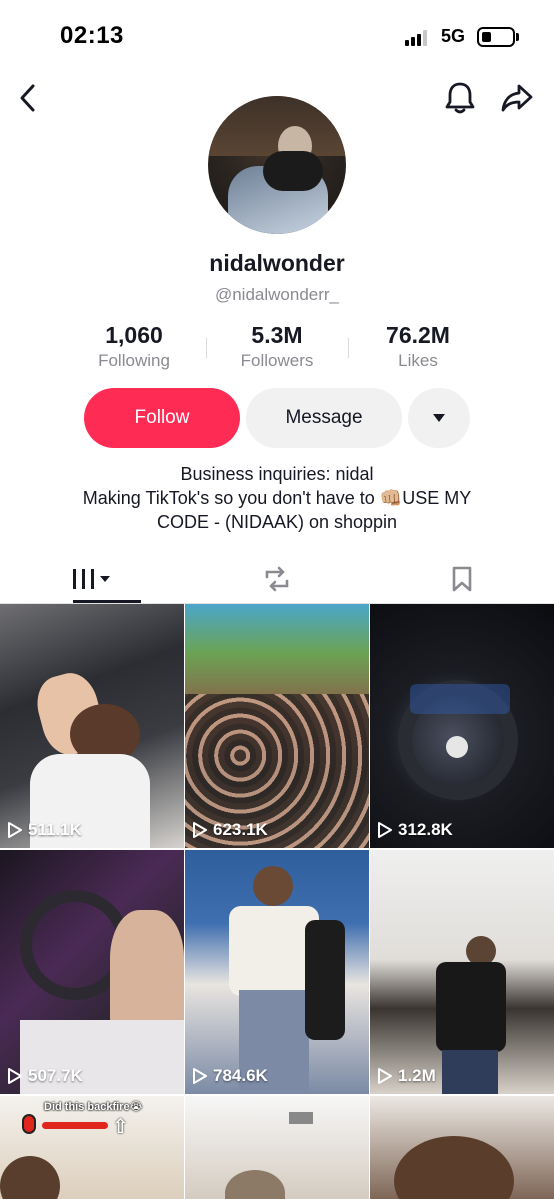  Describe the element at coordinates (120, 1127) in the screenshot. I see `arrow-up-icon: ⇧` at that location.